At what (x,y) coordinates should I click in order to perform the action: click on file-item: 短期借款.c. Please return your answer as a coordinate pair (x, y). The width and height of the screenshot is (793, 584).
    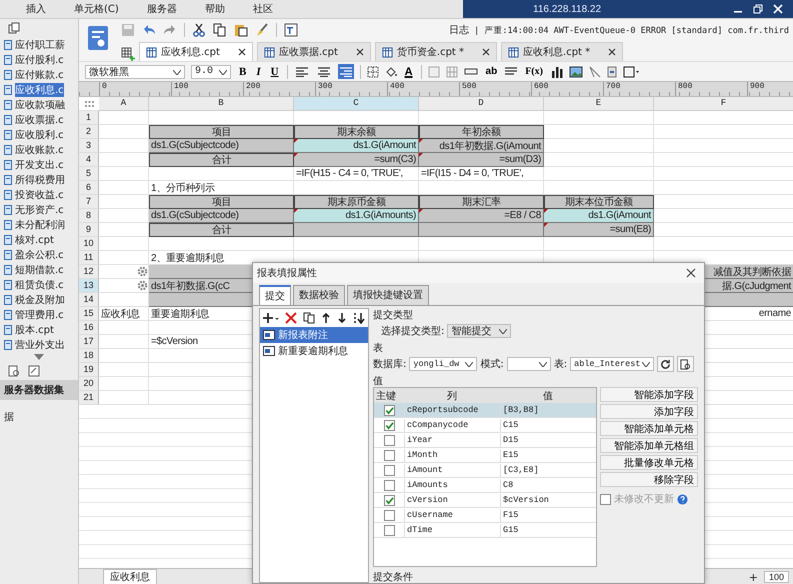
    Looking at the image, I should click on (39, 269).